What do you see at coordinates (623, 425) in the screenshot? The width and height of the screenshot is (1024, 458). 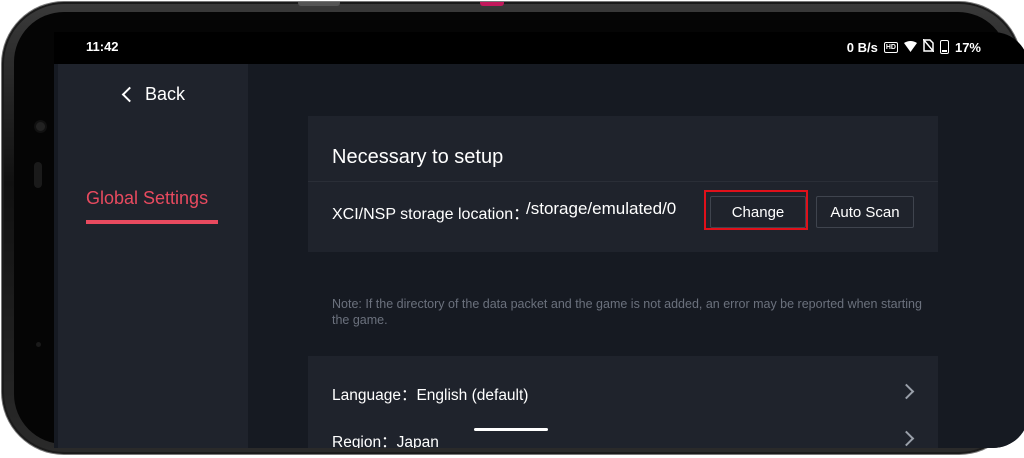 I see `region-setting-row: Region：Japan` at bounding box center [623, 425].